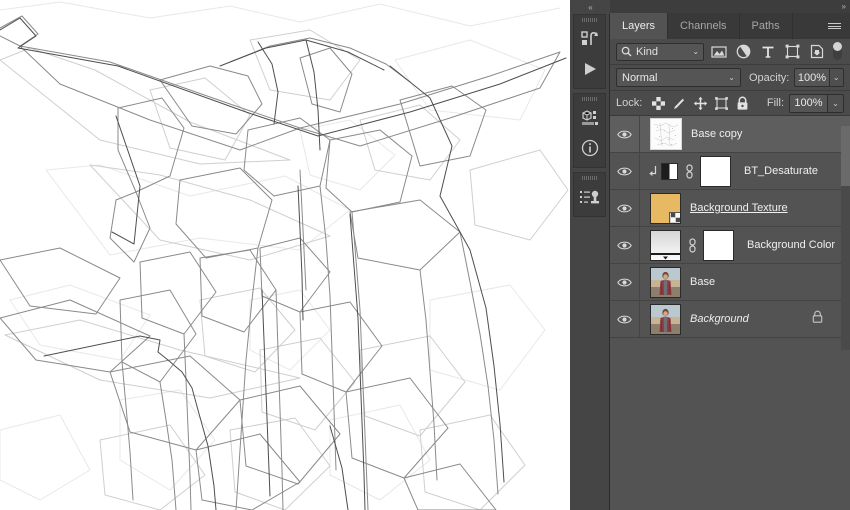 Image resolution: width=850 pixels, height=510 pixels. I want to click on opacity-label: Opacity:, so click(769, 77).